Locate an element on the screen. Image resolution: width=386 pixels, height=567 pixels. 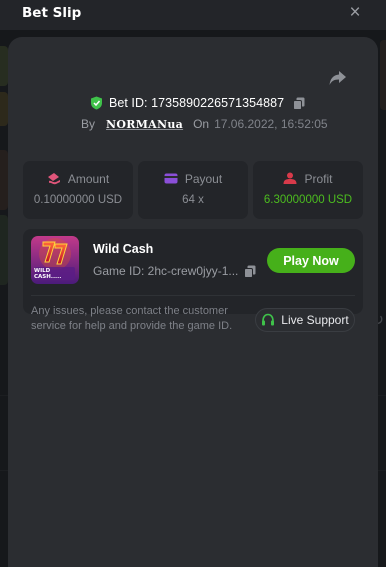
modal-header: Bet Slip × is located at coordinates (193, 15).